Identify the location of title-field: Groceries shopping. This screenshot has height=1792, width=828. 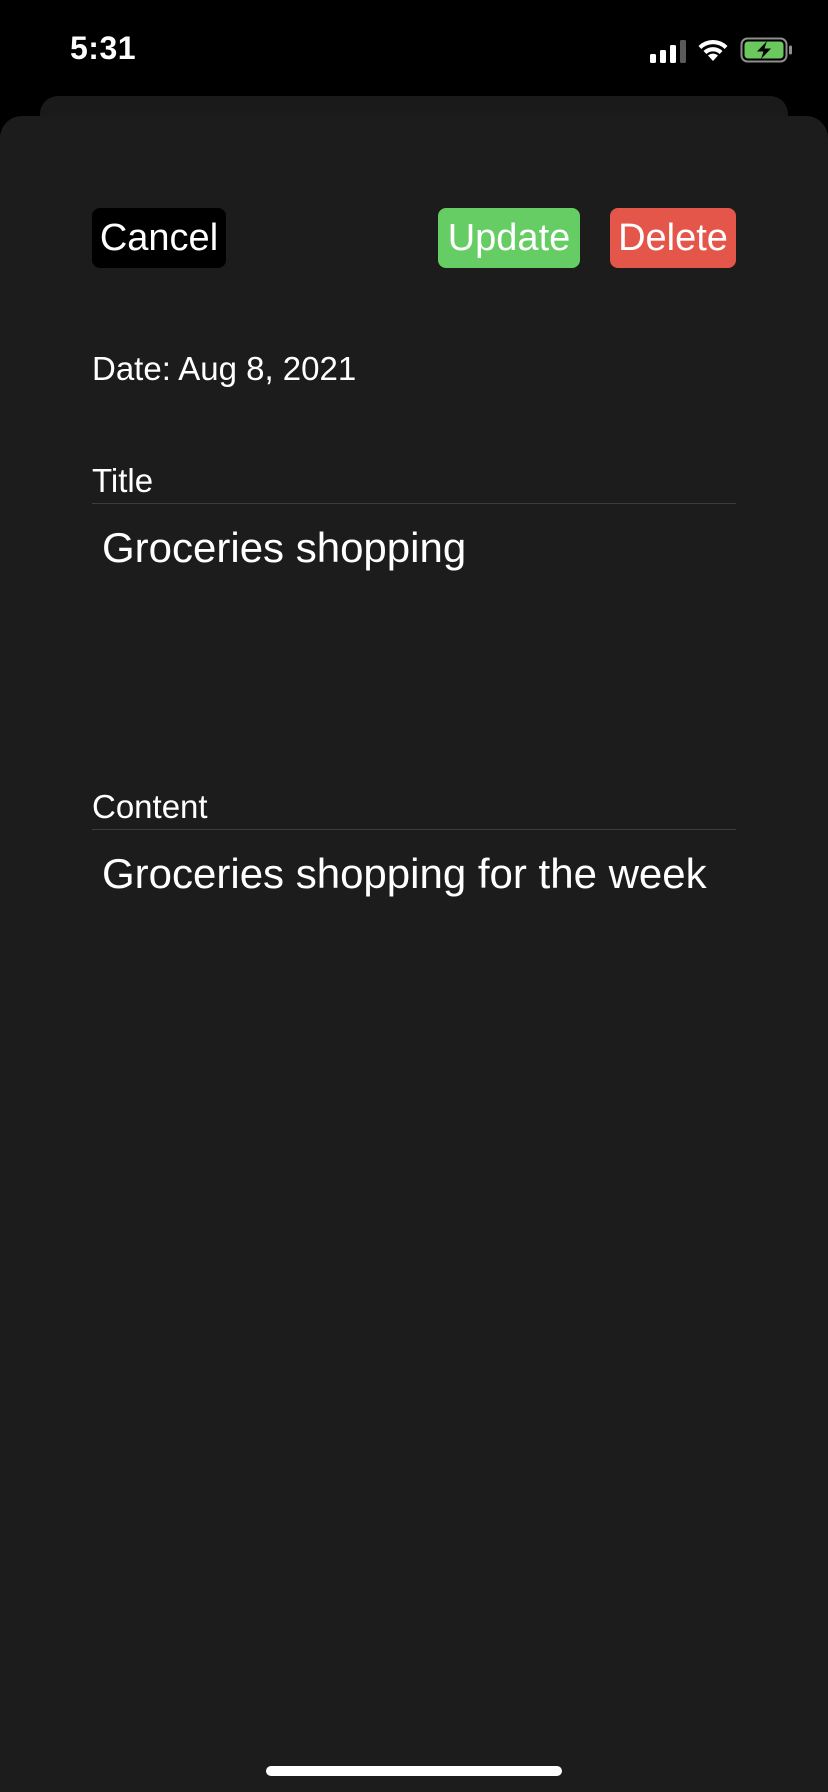
(284, 548).